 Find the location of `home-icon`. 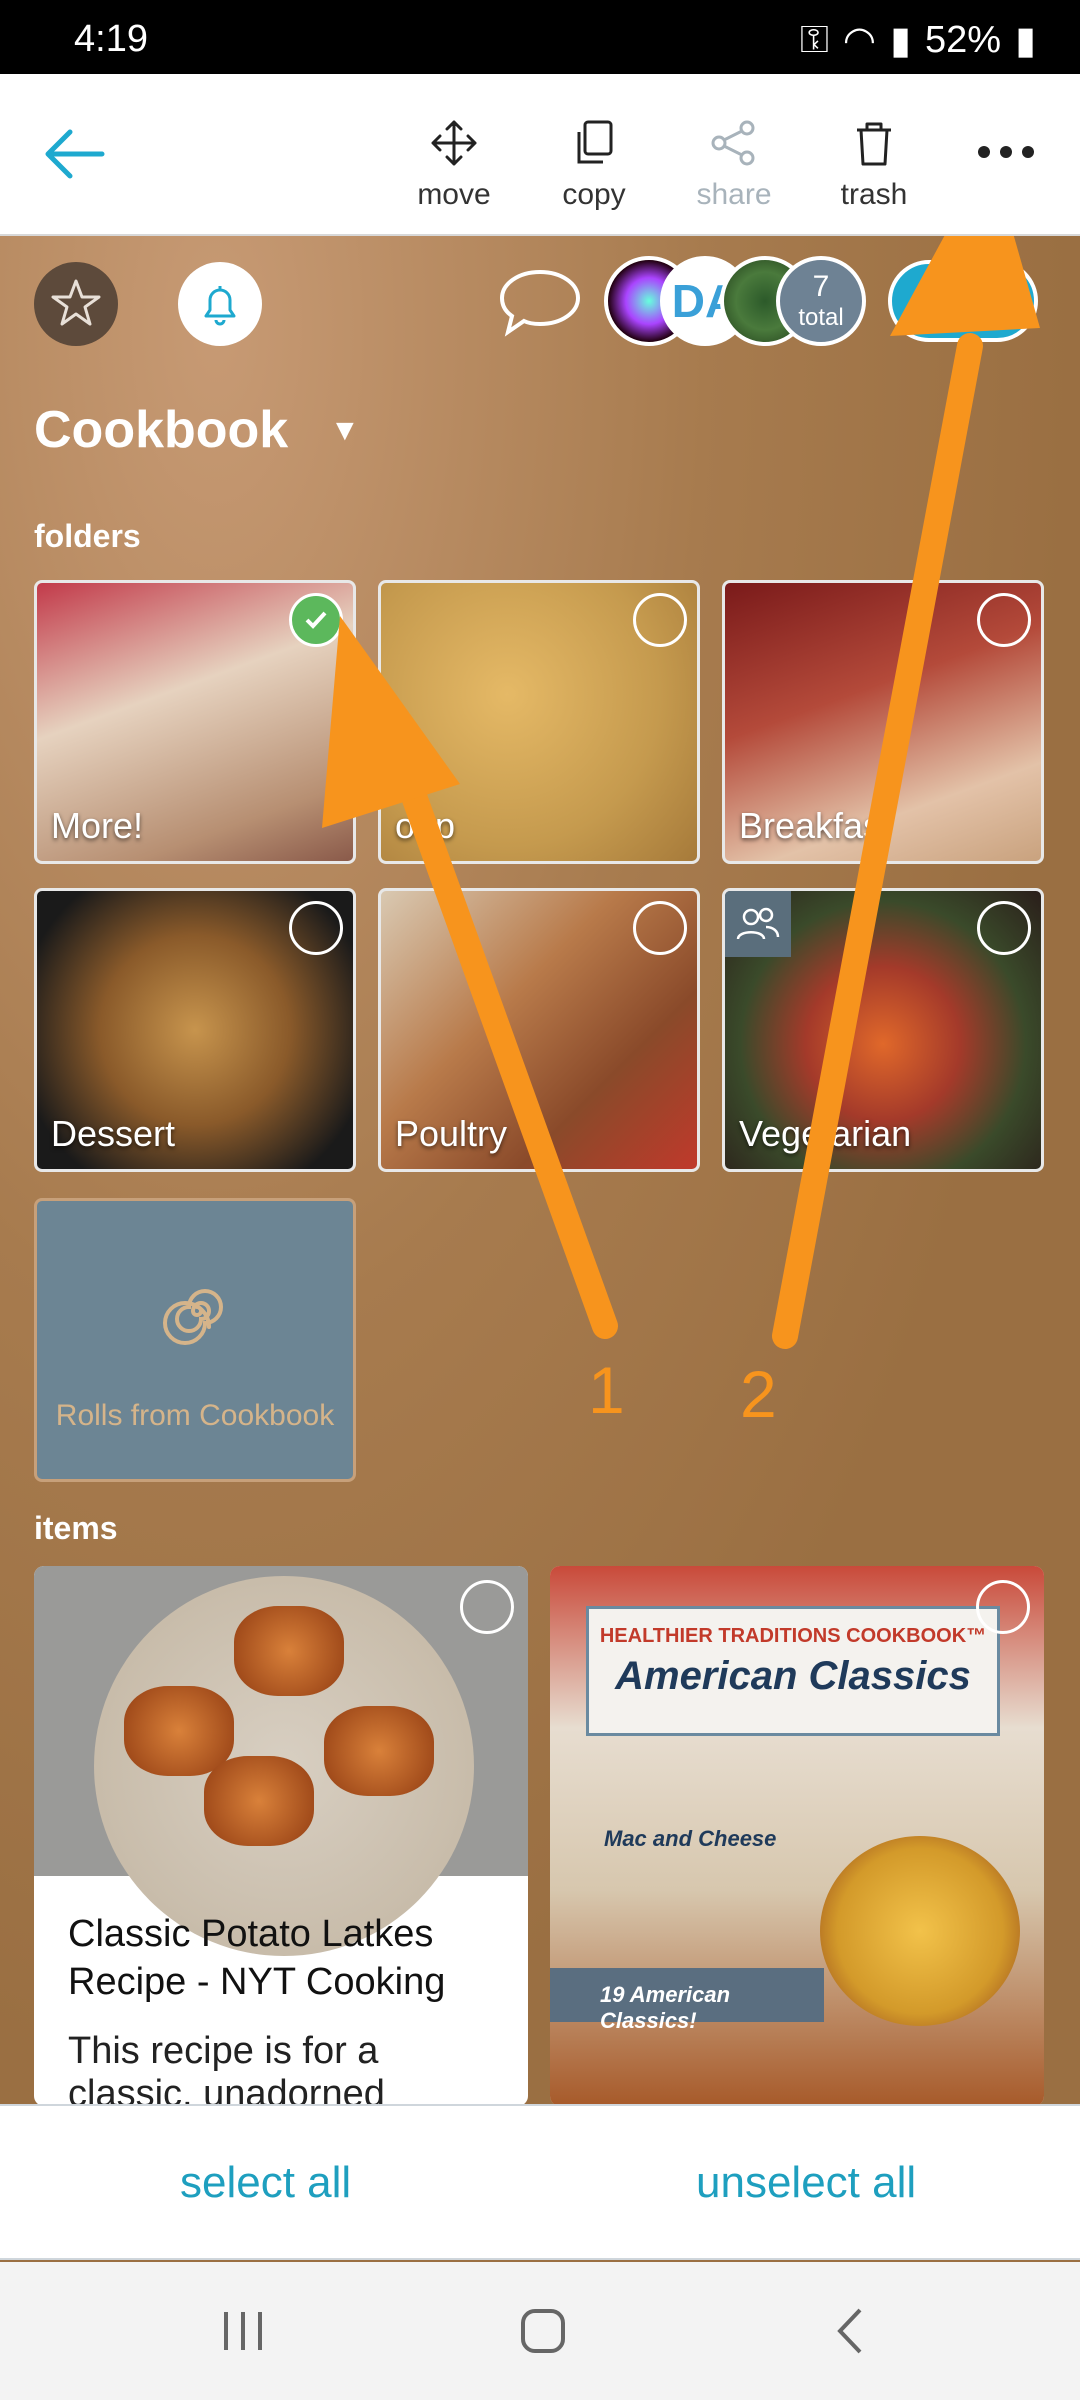

home-icon is located at coordinates (543, 2331).